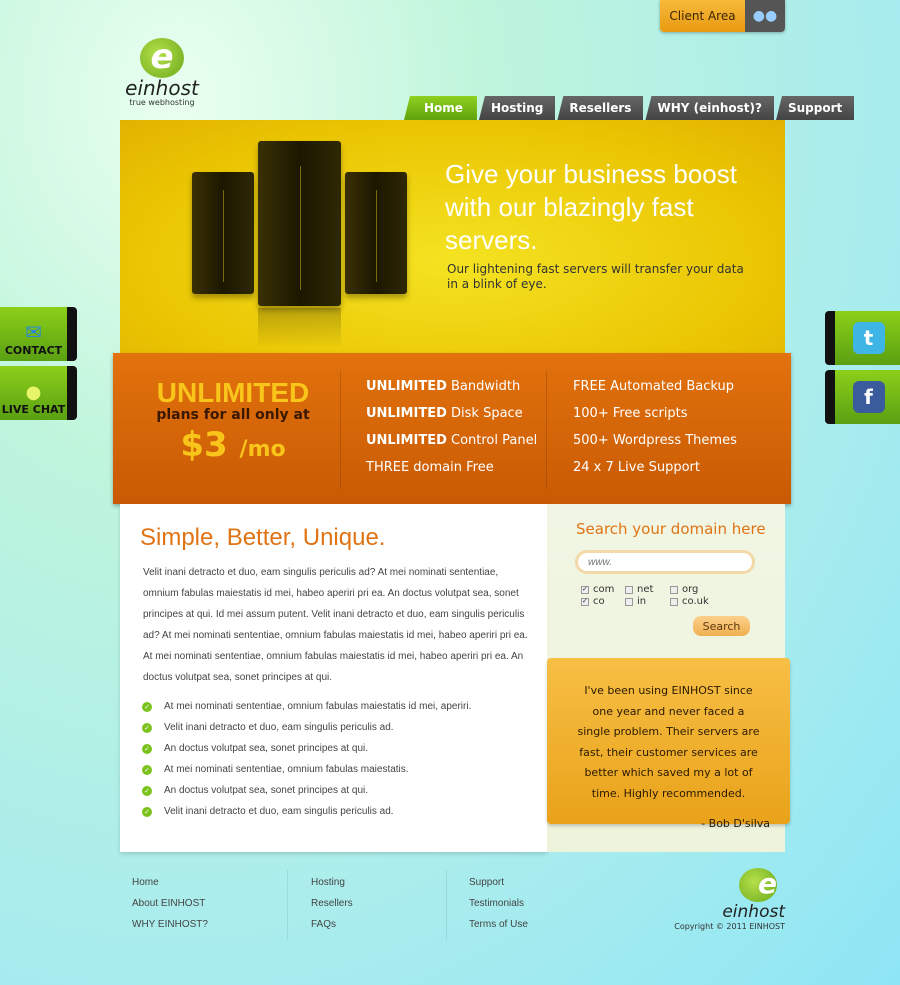  What do you see at coordinates (636, 467) in the screenshot?
I see `feature-item: 24 x 7 Live Support` at bounding box center [636, 467].